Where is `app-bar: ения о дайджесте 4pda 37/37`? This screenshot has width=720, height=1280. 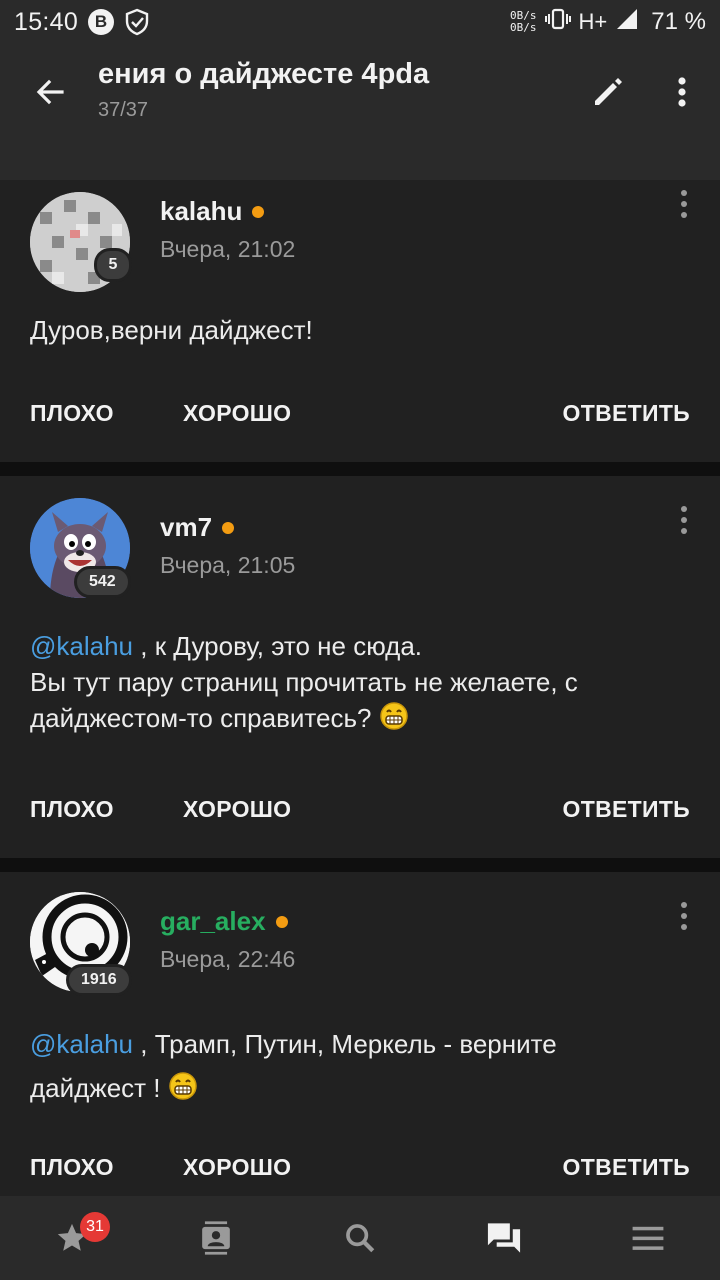 app-bar: ения о дайджесте 4pda 37/37 is located at coordinates (360, 112).